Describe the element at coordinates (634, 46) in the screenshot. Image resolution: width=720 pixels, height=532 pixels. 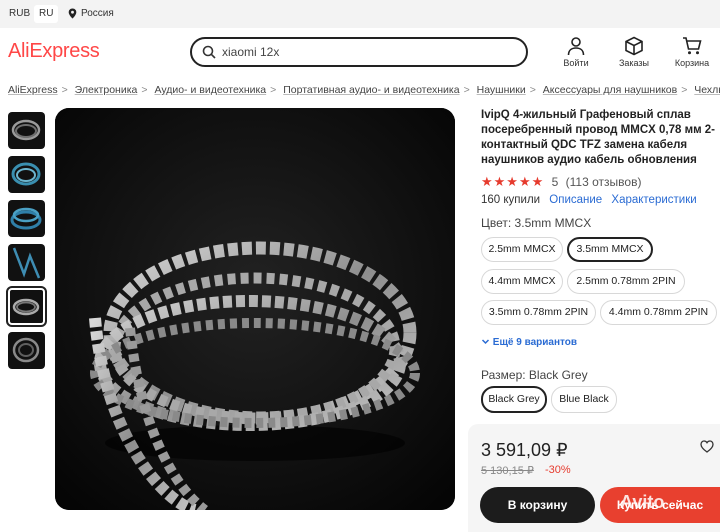
I see `box-icon` at that location.